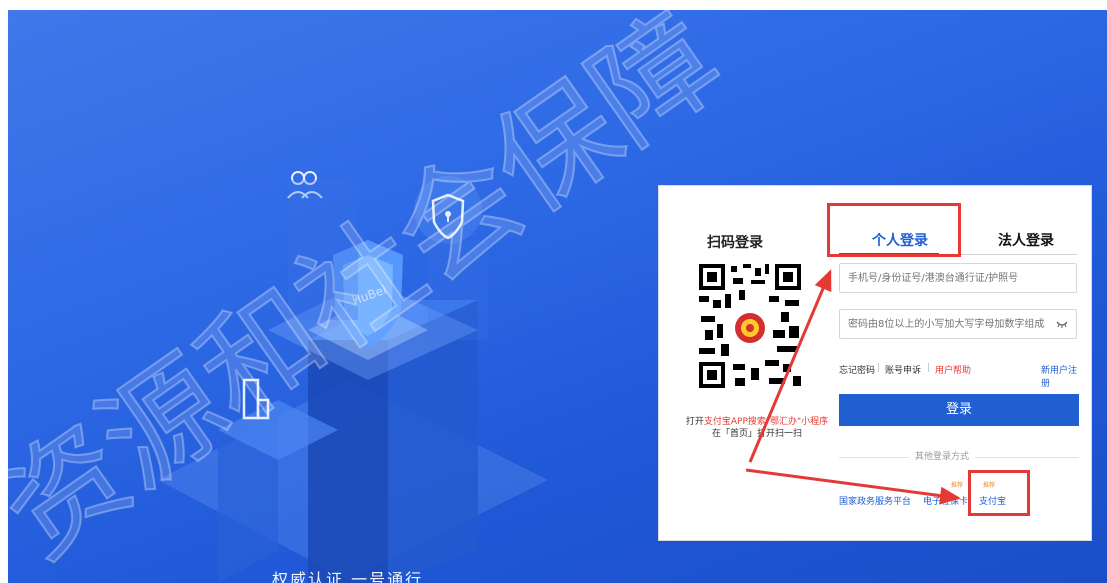 This screenshot has width=1107, height=583. Describe the element at coordinates (553, 5) in the screenshot. I see `top-bar` at that location.